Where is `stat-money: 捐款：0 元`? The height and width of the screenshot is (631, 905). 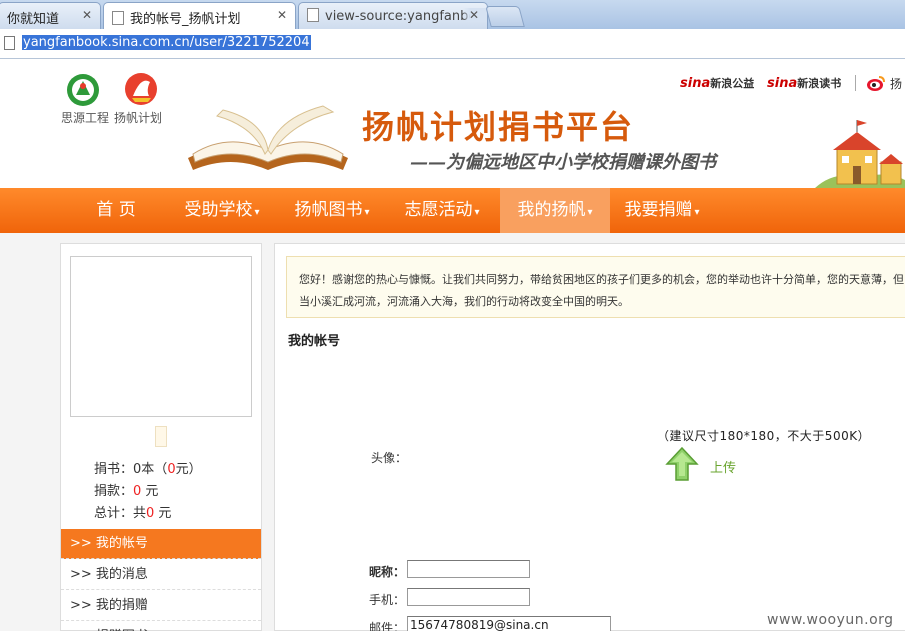 stat-money: 捐款：0 元 is located at coordinates (126, 489).